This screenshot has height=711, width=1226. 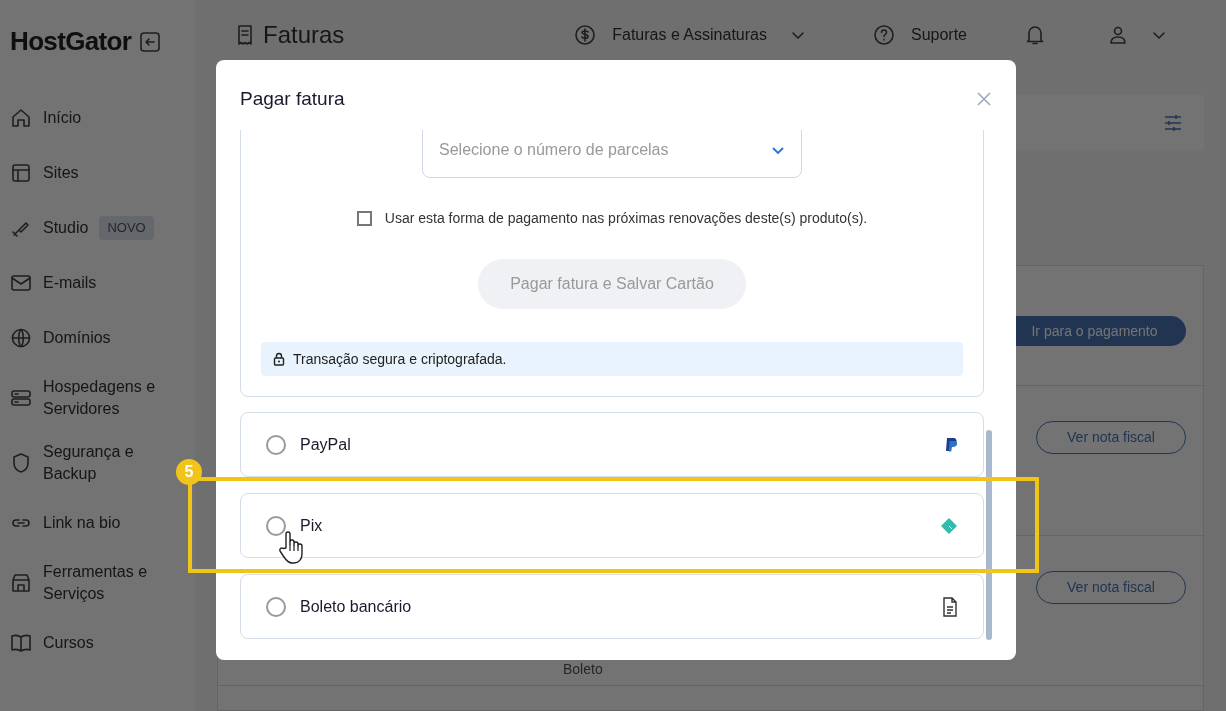 What do you see at coordinates (1035, 35) in the screenshot?
I see `bell-icon` at bounding box center [1035, 35].